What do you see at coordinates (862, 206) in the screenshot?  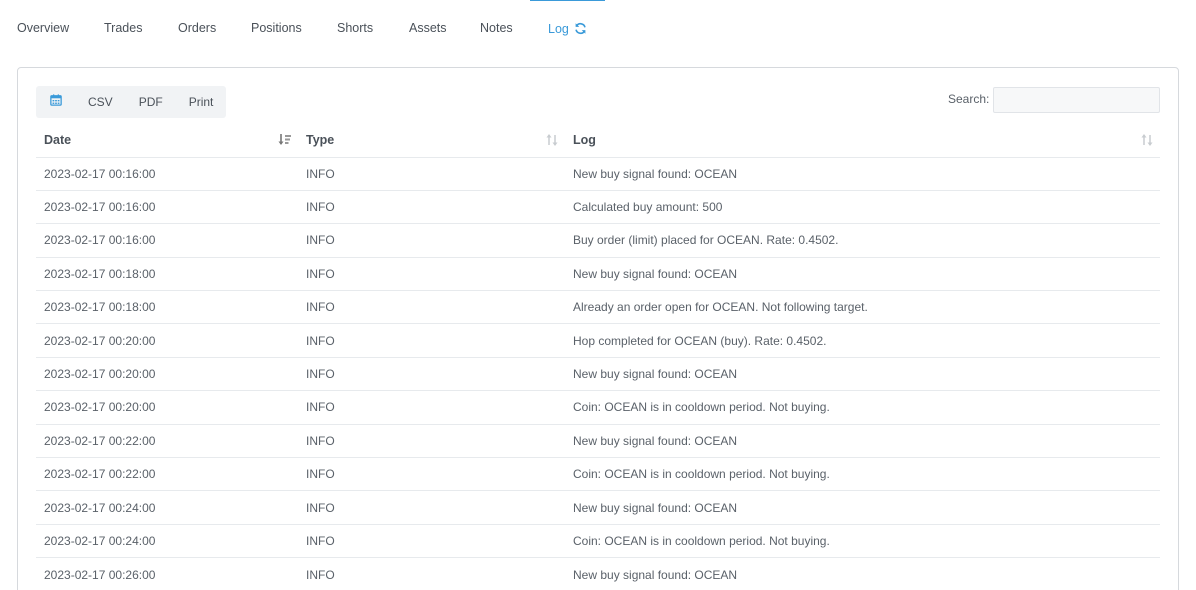 I see `cell-log: Calculated buy amount: 500` at bounding box center [862, 206].